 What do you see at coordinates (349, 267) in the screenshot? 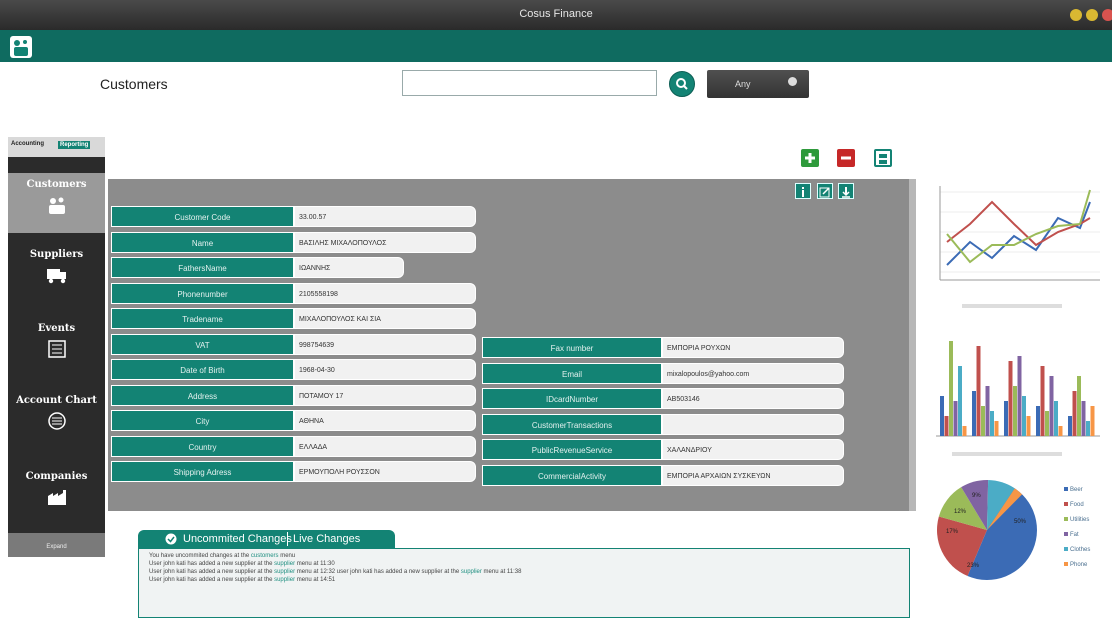
I see `field-value-input: ΙΩΑΝΝΗΣ` at bounding box center [349, 267].